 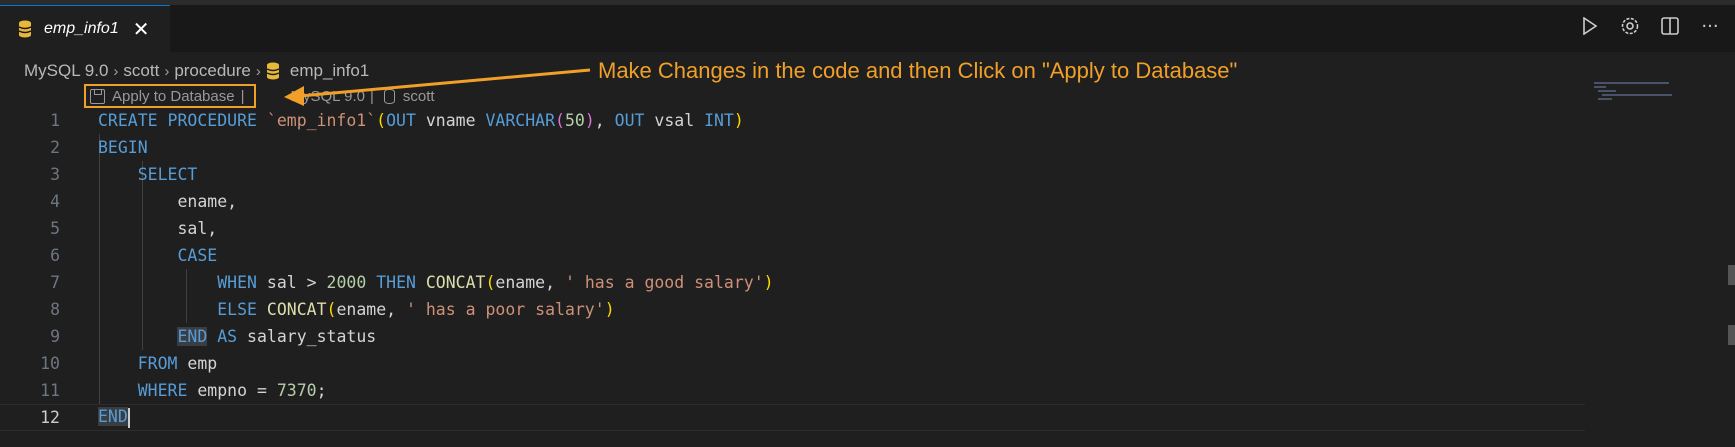 What do you see at coordinates (790, 363) in the screenshot?
I see `code-line: 10 FROM emp` at bounding box center [790, 363].